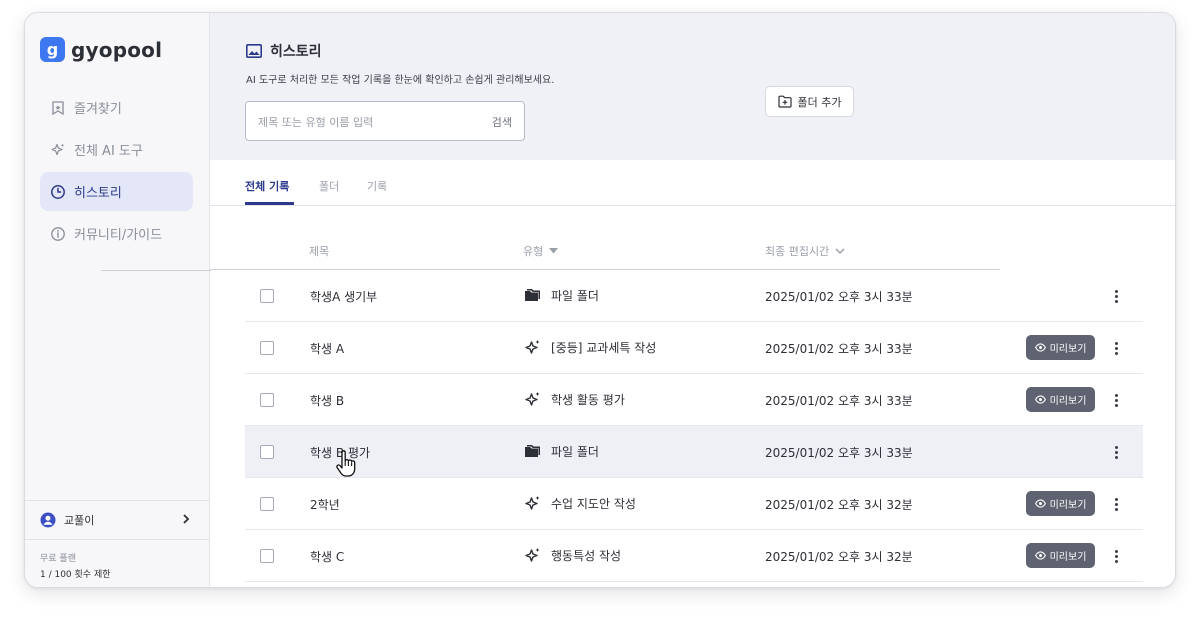 This screenshot has height=623, width=1200. Describe the element at coordinates (58, 191) in the screenshot. I see `clock-icon` at that location.